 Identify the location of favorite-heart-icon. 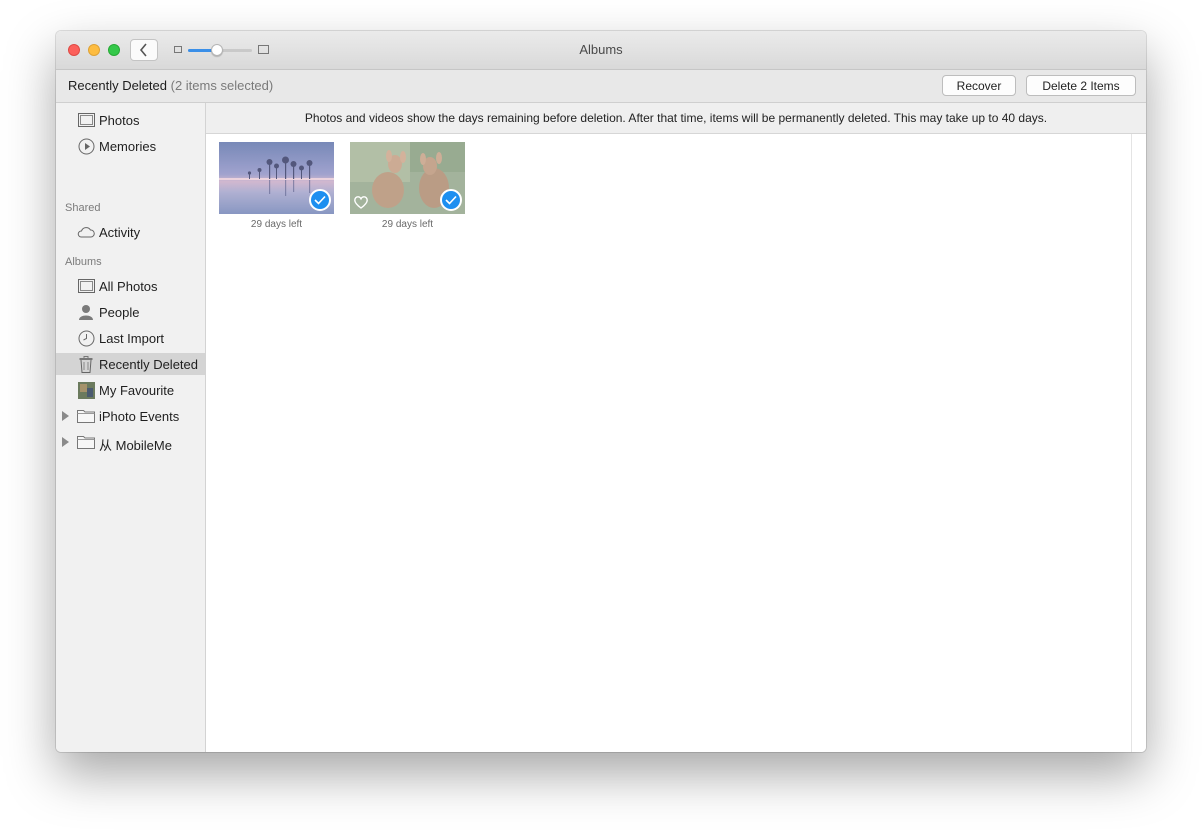
(361, 202).